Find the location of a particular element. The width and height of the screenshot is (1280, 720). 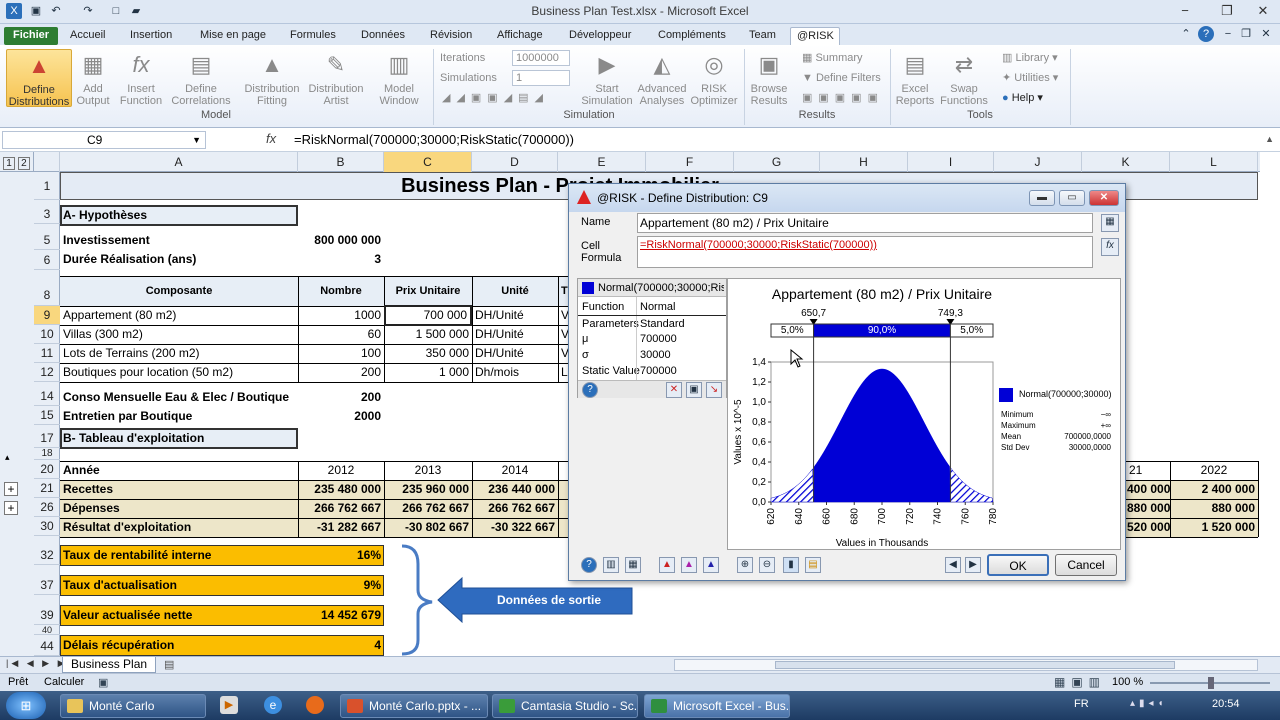

previous-arrow-icon: ◀ is located at coordinates (953, 565).